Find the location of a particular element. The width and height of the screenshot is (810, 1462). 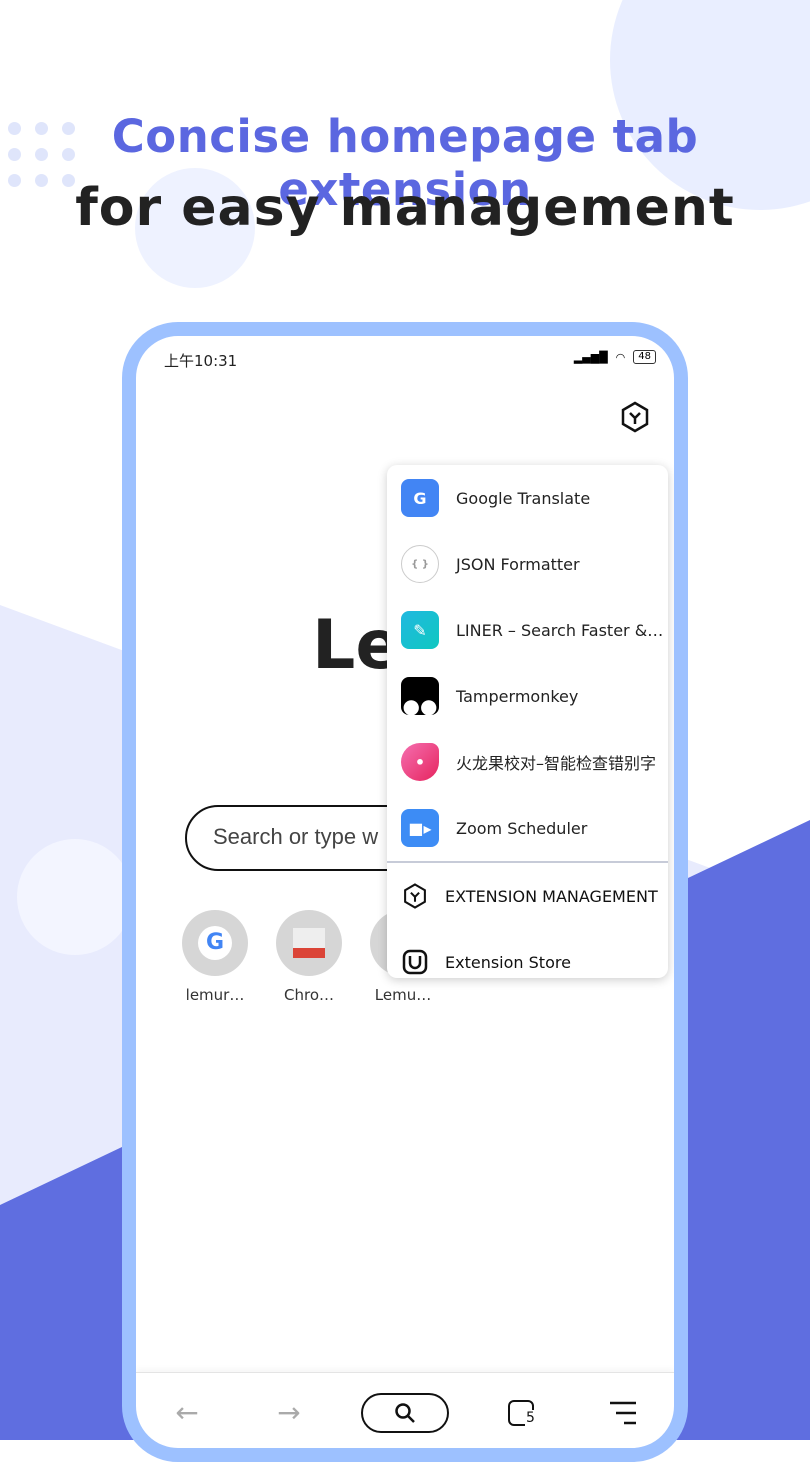

arrow-left-icon: ← is located at coordinates (187, 1412).